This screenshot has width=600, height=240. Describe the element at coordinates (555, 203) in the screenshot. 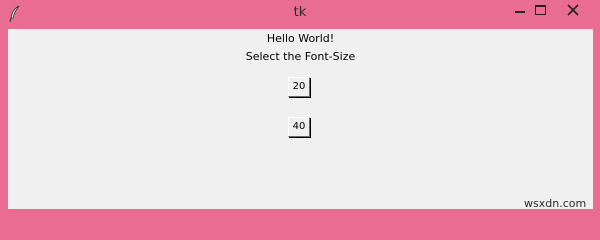

I see `watermark-text: wsxdn.com` at that location.